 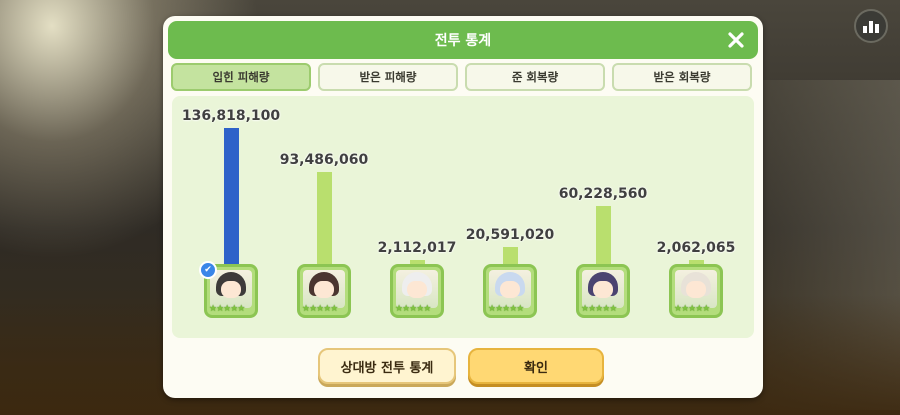 I want to click on value-label-6: 2,062,065, so click(x=696, y=248).